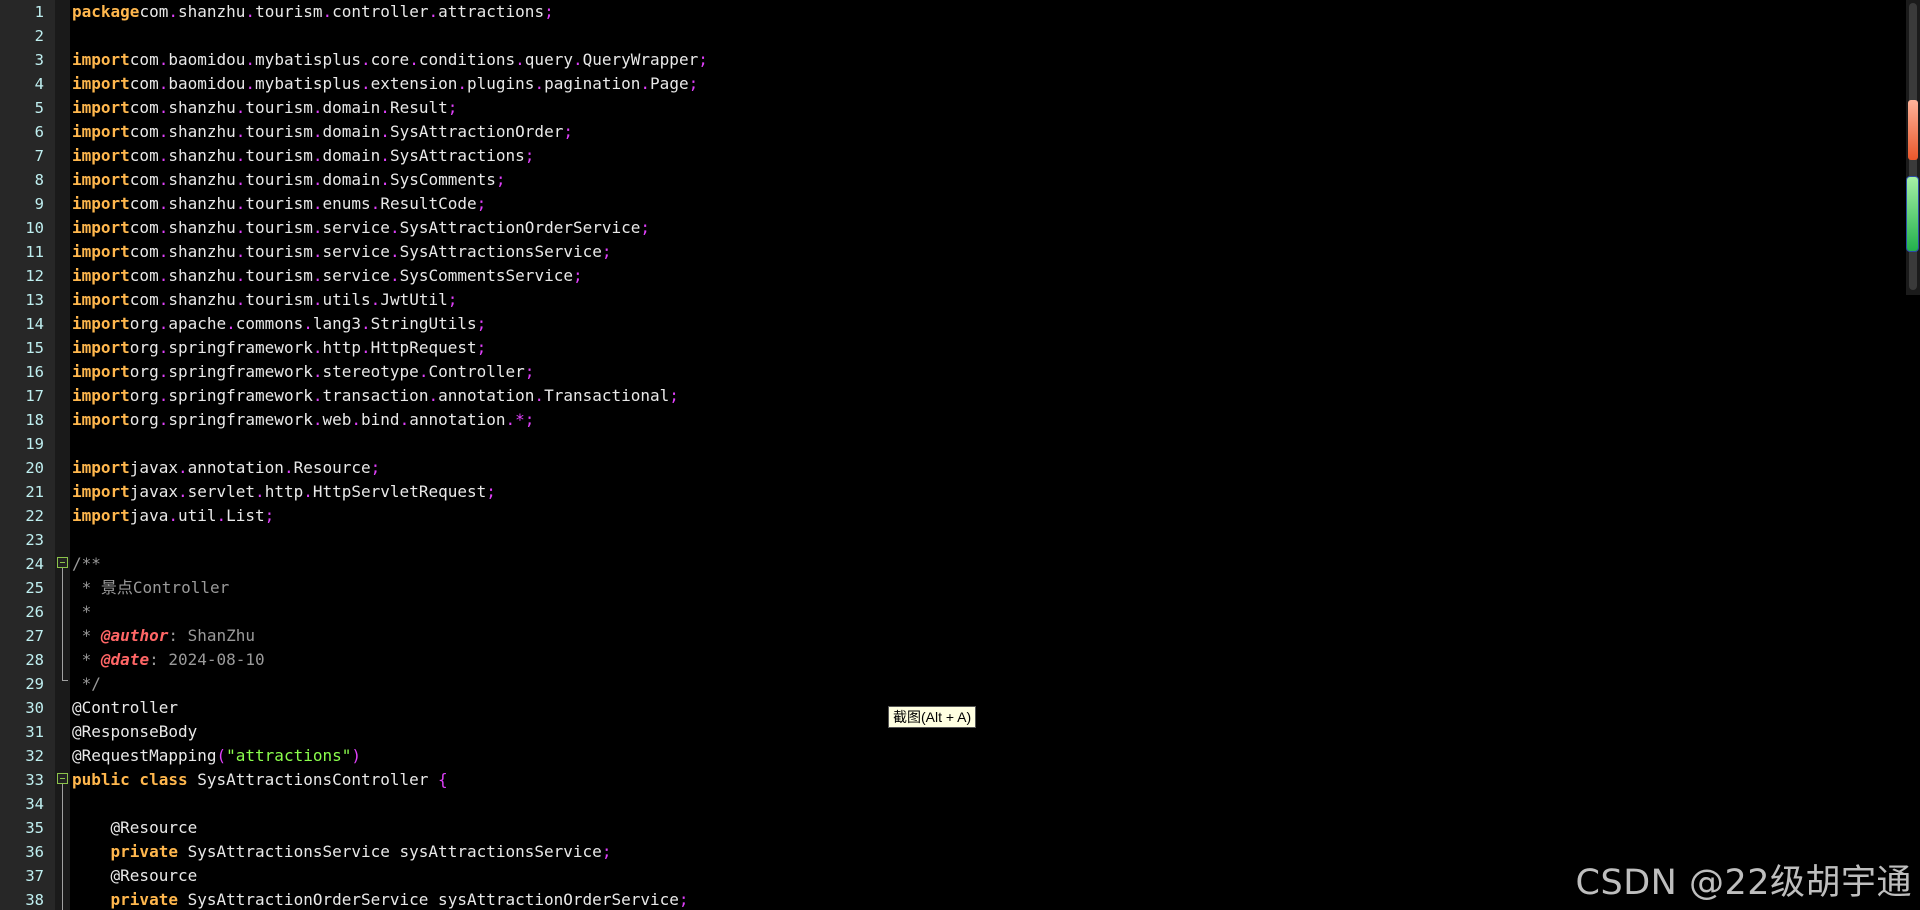 The image size is (1920, 910). Describe the element at coordinates (86, 684) in the screenshot. I see `code-text: */` at that location.